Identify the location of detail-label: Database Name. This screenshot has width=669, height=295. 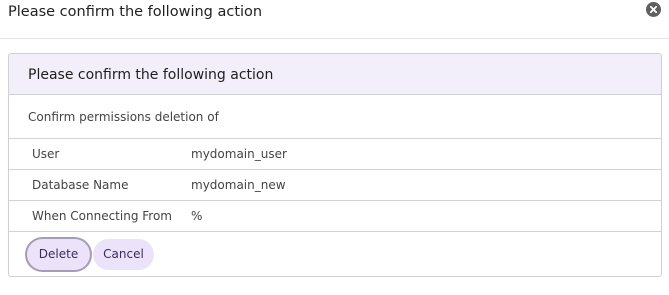
(80, 185).